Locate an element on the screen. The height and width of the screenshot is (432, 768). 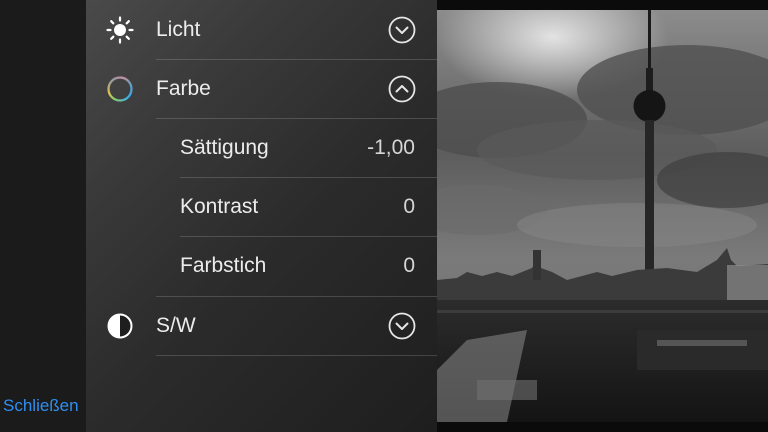
cast-label: Farbstich is located at coordinates (223, 265).